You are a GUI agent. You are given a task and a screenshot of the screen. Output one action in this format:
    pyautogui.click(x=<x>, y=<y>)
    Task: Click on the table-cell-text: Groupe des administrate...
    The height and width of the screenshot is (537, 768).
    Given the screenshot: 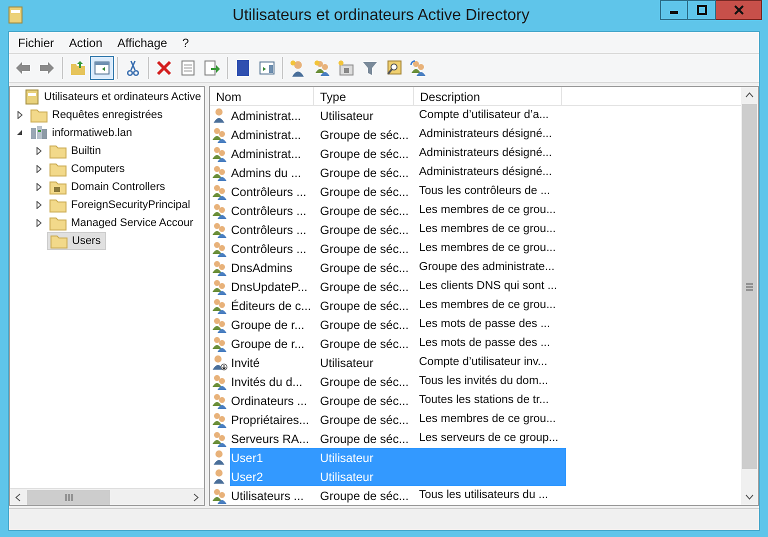 What is the action you would take?
    pyautogui.click(x=487, y=267)
    